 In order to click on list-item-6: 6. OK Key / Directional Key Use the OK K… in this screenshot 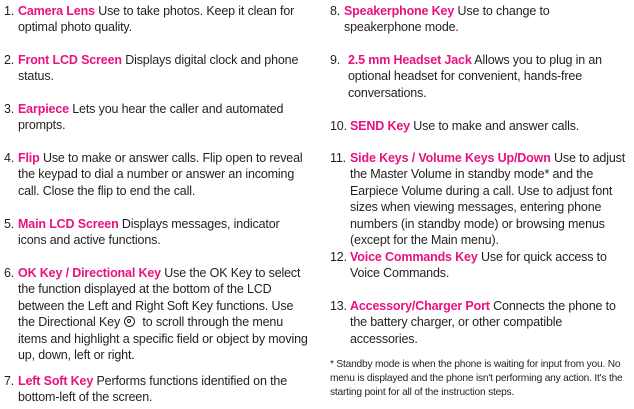, I will do `click(157, 314)`.